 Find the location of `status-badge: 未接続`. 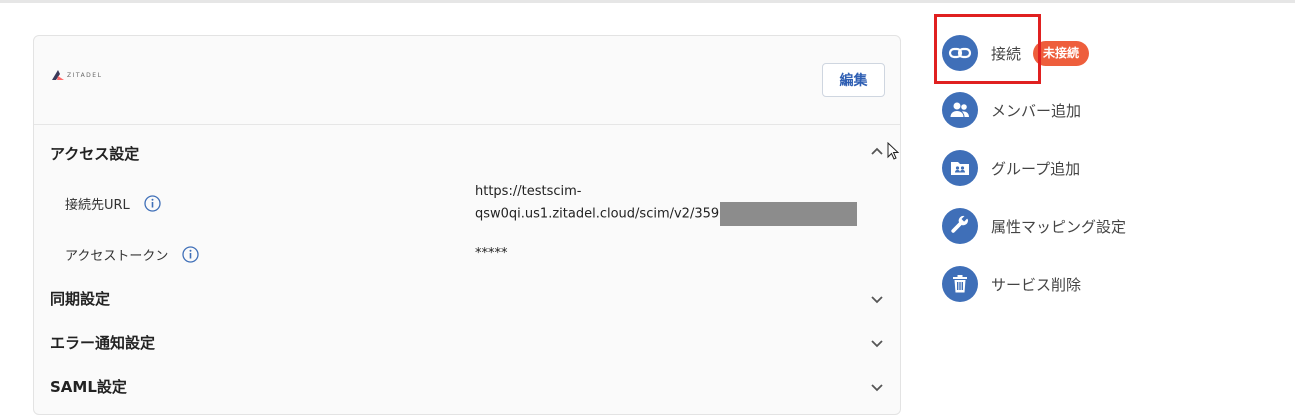

status-badge: 未接続 is located at coordinates (1061, 53).